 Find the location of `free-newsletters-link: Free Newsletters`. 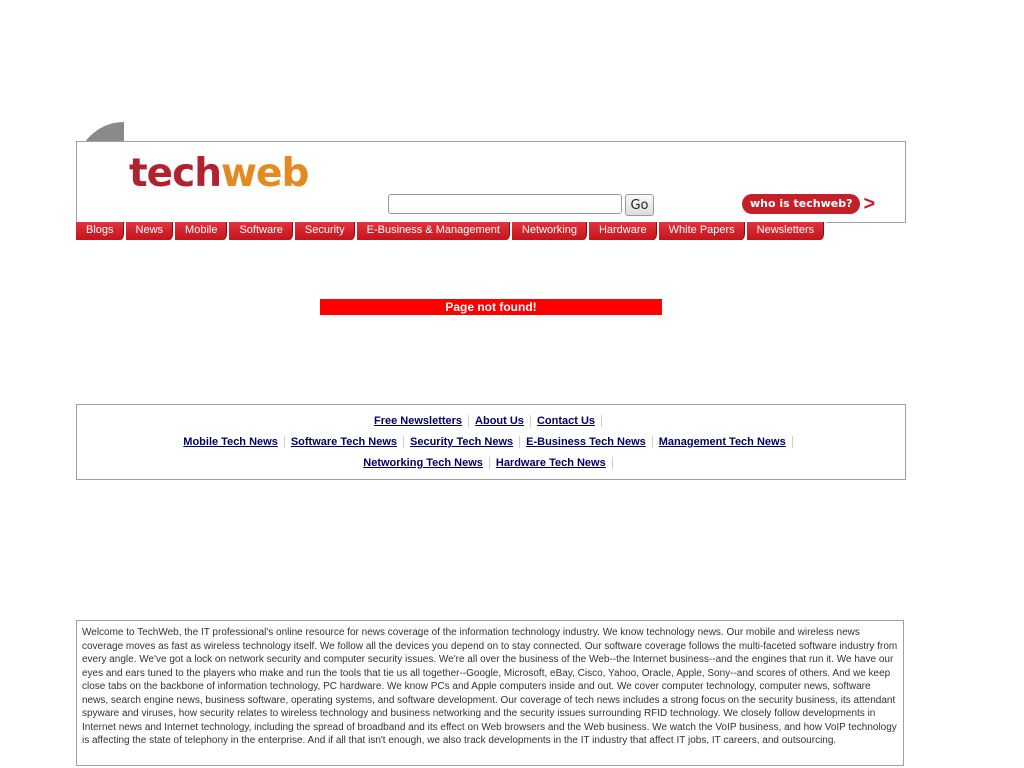

free-newsletters-link: Free Newsletters is located at coordinates (418, 421).